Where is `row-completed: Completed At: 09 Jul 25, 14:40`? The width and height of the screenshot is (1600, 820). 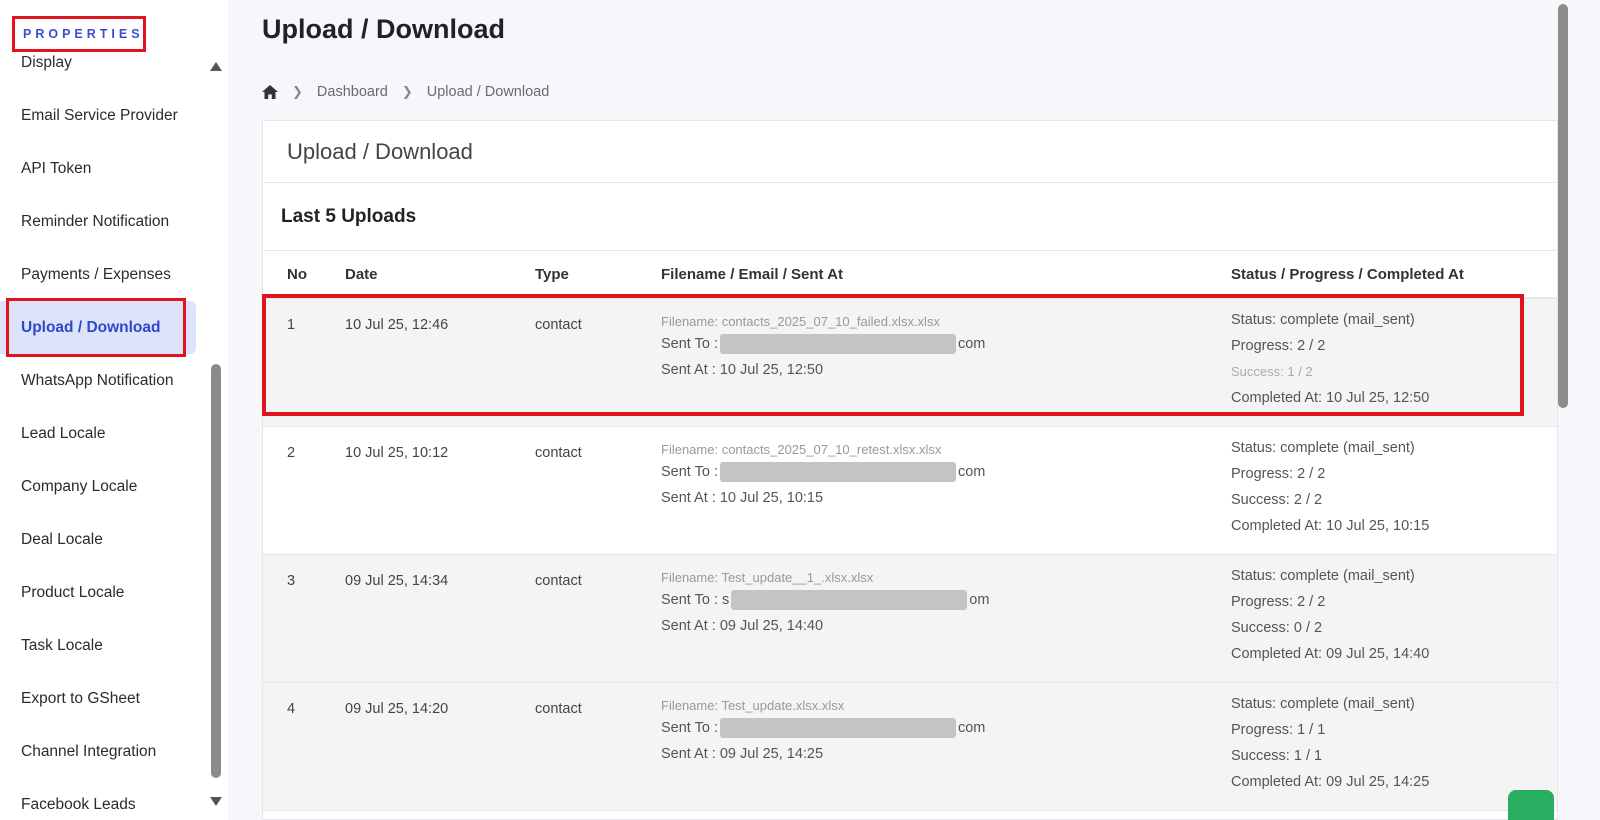
row-completed: Completed At: 09 Jul 25, 14:40 is located at coordinates (1330, 654).